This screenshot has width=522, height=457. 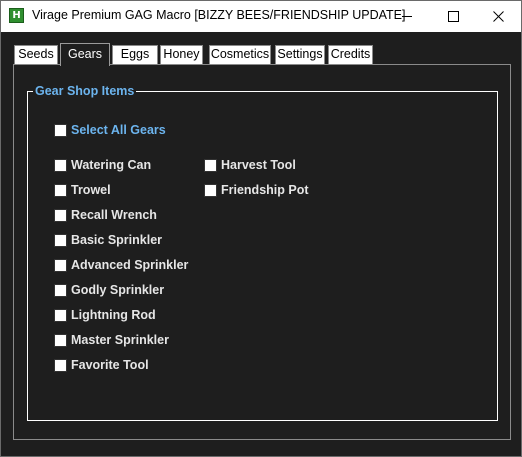 What do you see at coordinates (120, 340) in the screenshot?
I see `checkbox-label: Master Sprinkler` at bounding box center [120, 340].